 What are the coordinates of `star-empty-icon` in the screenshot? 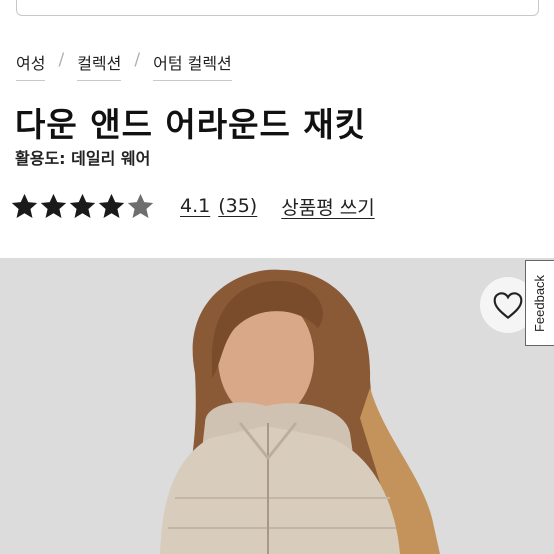 It's located at (140, 205).